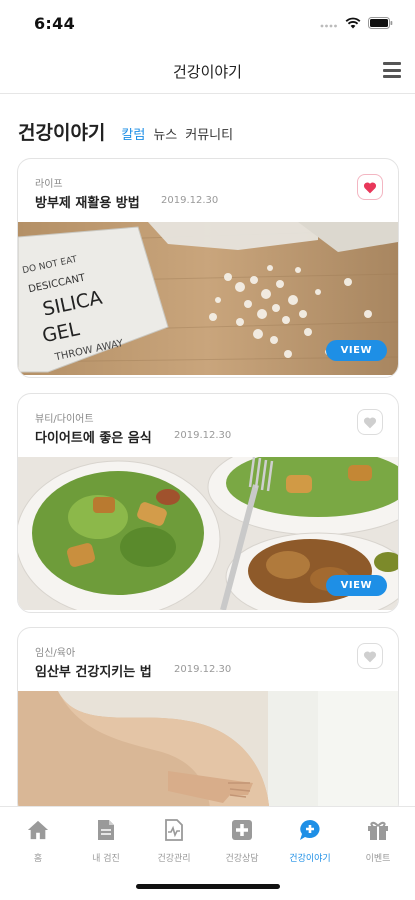 The image size is (415, 900). I want to click on card-title: 다이어트에 좋은 음식, so click(93, 438).